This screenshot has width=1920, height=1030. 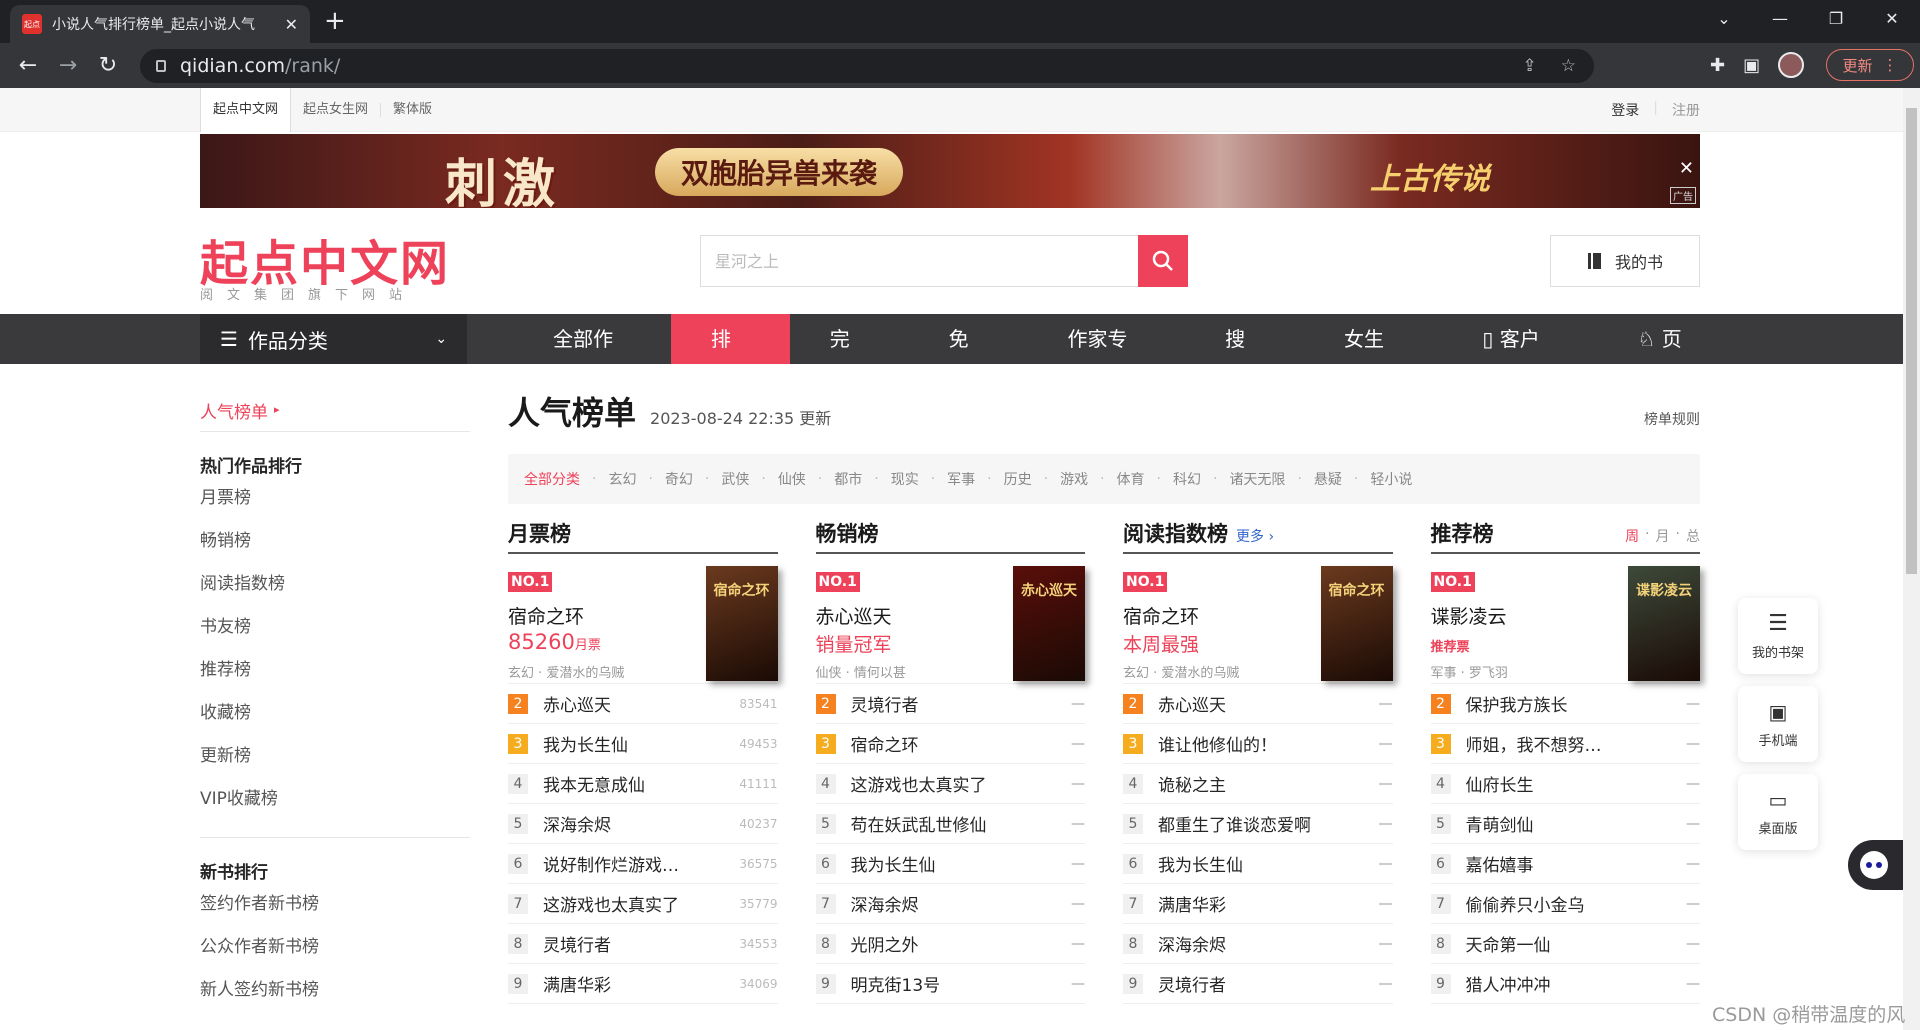 What do you see at coordinates (335, 551) in the screenshot?
I see `sidebar-item-bestseller: 畅销榜` at bounding box center [335, 551].